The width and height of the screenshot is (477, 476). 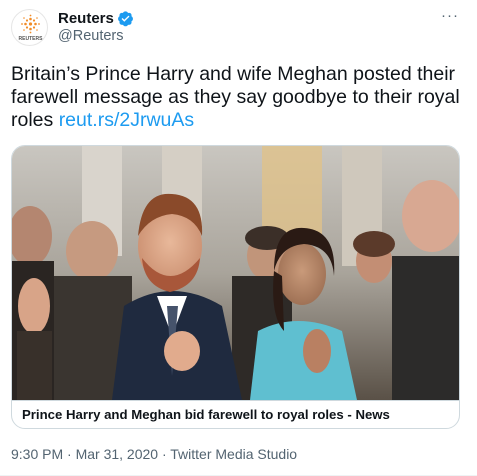 I want to click on display-name: Reuters, so click(x=86, y=18).